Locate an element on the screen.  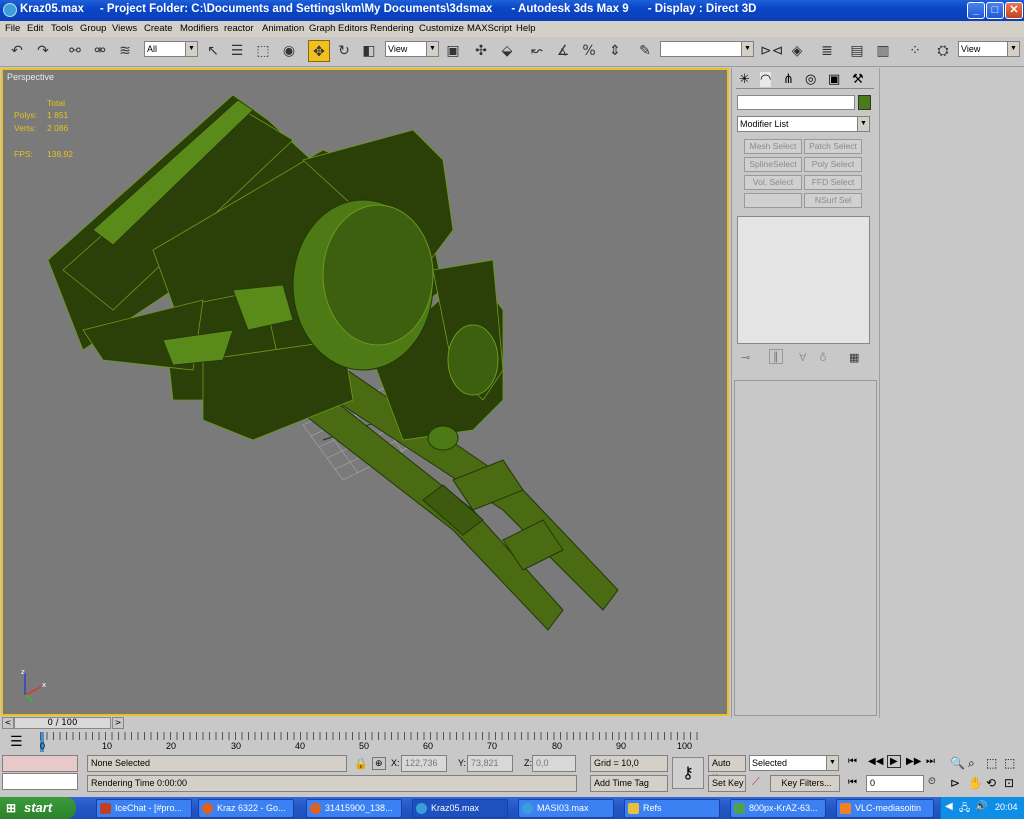
rectangular-selection-icon: ⬚ is located at coordinates (263, 51).